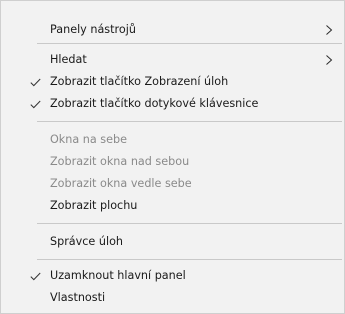  I want to click on menu-item-stack-windows: Zobrazit okna nad sebou, so click(172, 162).